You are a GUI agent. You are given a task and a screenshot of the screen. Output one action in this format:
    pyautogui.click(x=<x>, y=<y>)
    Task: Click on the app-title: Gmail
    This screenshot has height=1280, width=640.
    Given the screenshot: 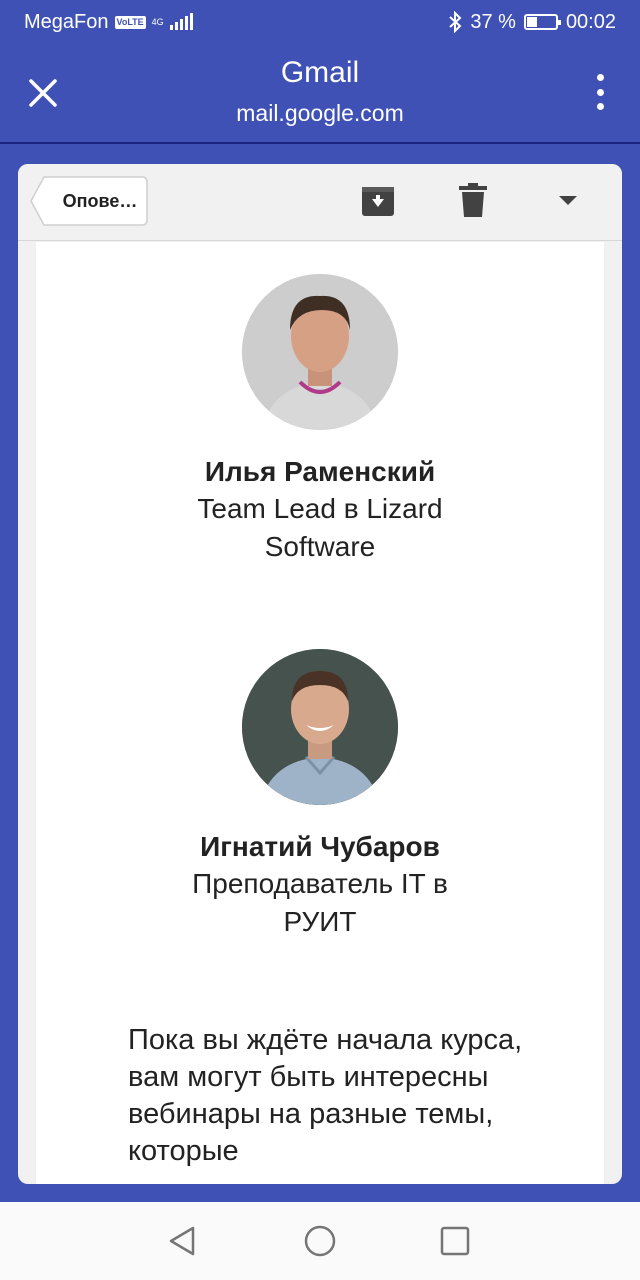 What is the action you would take?
    pyautogui.click(x=320, y=72)
    